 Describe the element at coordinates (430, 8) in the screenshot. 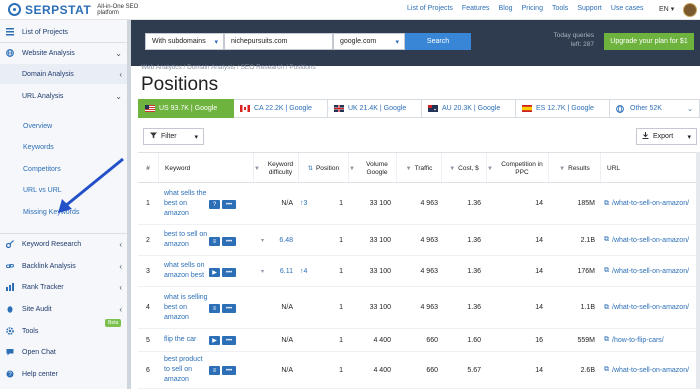

I see `nav-list-of-projects: List of Projects` at that location.